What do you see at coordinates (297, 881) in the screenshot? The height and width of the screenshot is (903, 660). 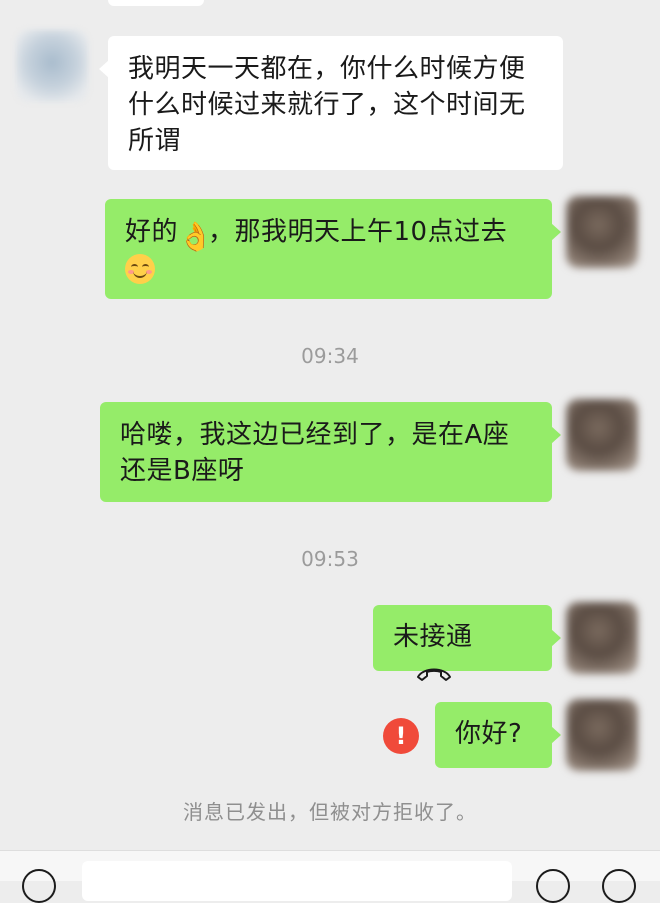 I see `message-input` at bounding box center [297, 881].